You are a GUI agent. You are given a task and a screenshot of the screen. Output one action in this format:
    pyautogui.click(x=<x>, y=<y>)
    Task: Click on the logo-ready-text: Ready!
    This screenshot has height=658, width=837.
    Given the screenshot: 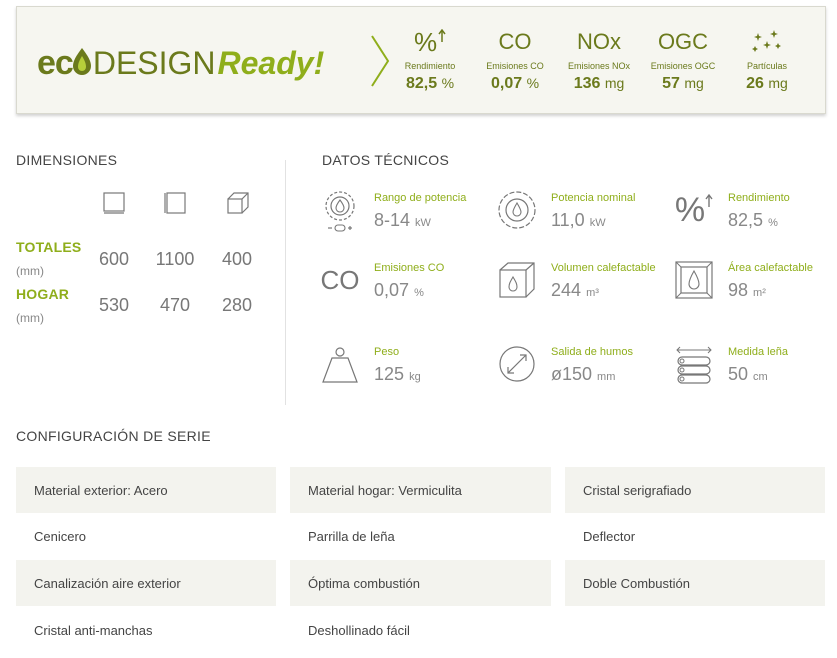 What is the action you would take?
    pyautogui.click(x=271, y=63)
    